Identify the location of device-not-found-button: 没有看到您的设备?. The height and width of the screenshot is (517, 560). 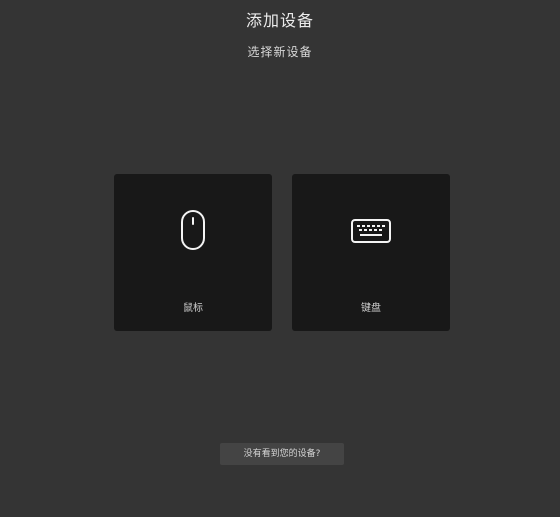
(282, 454).